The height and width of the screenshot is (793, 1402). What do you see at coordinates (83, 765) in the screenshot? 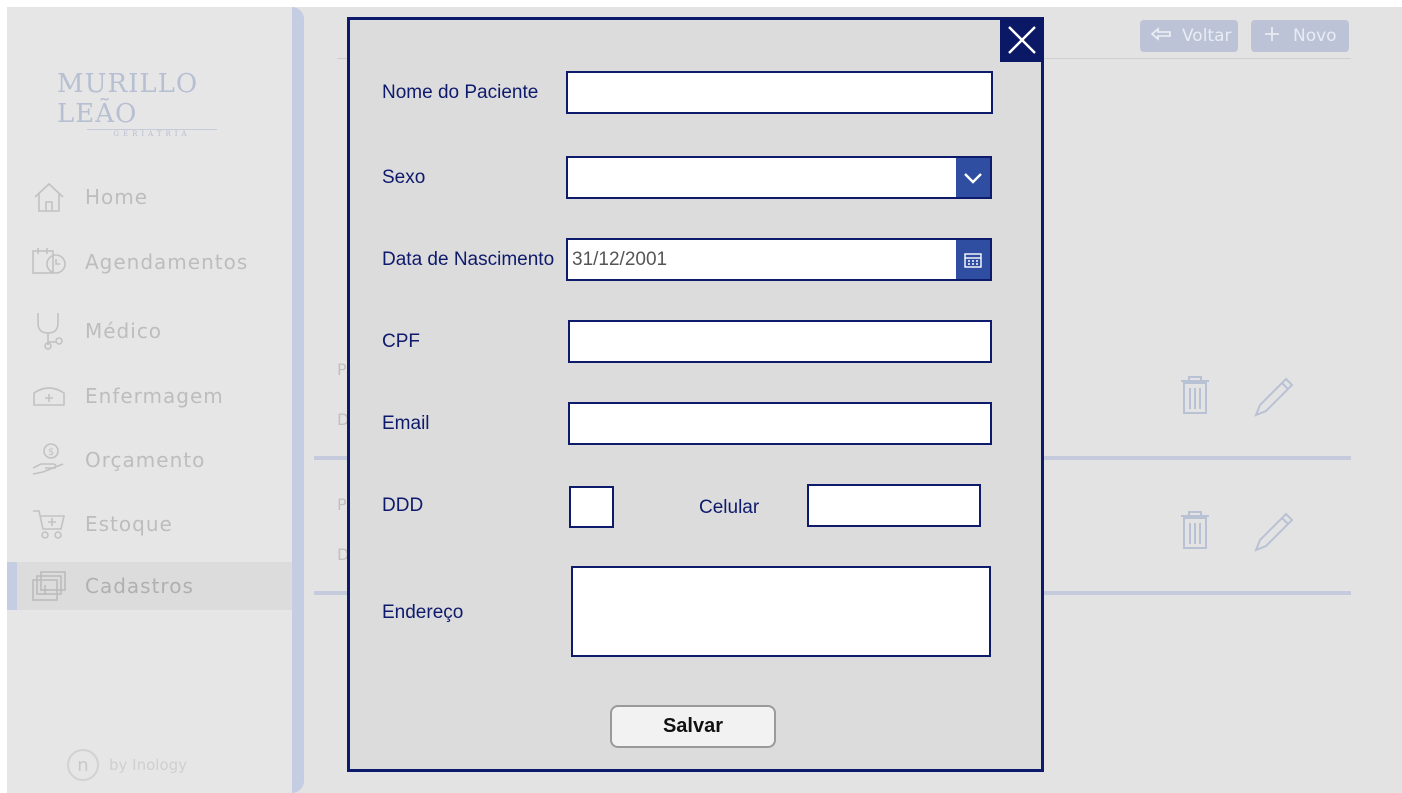
I see `inology-logo-icon: n` at bounding box center [83, 765].